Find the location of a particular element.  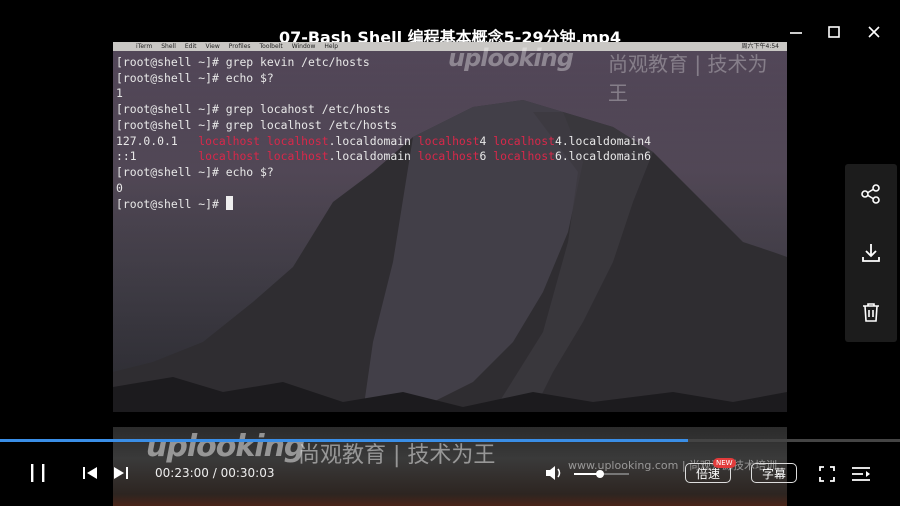

total-duration: 00:30:03 is located at coordinates (247, 473).